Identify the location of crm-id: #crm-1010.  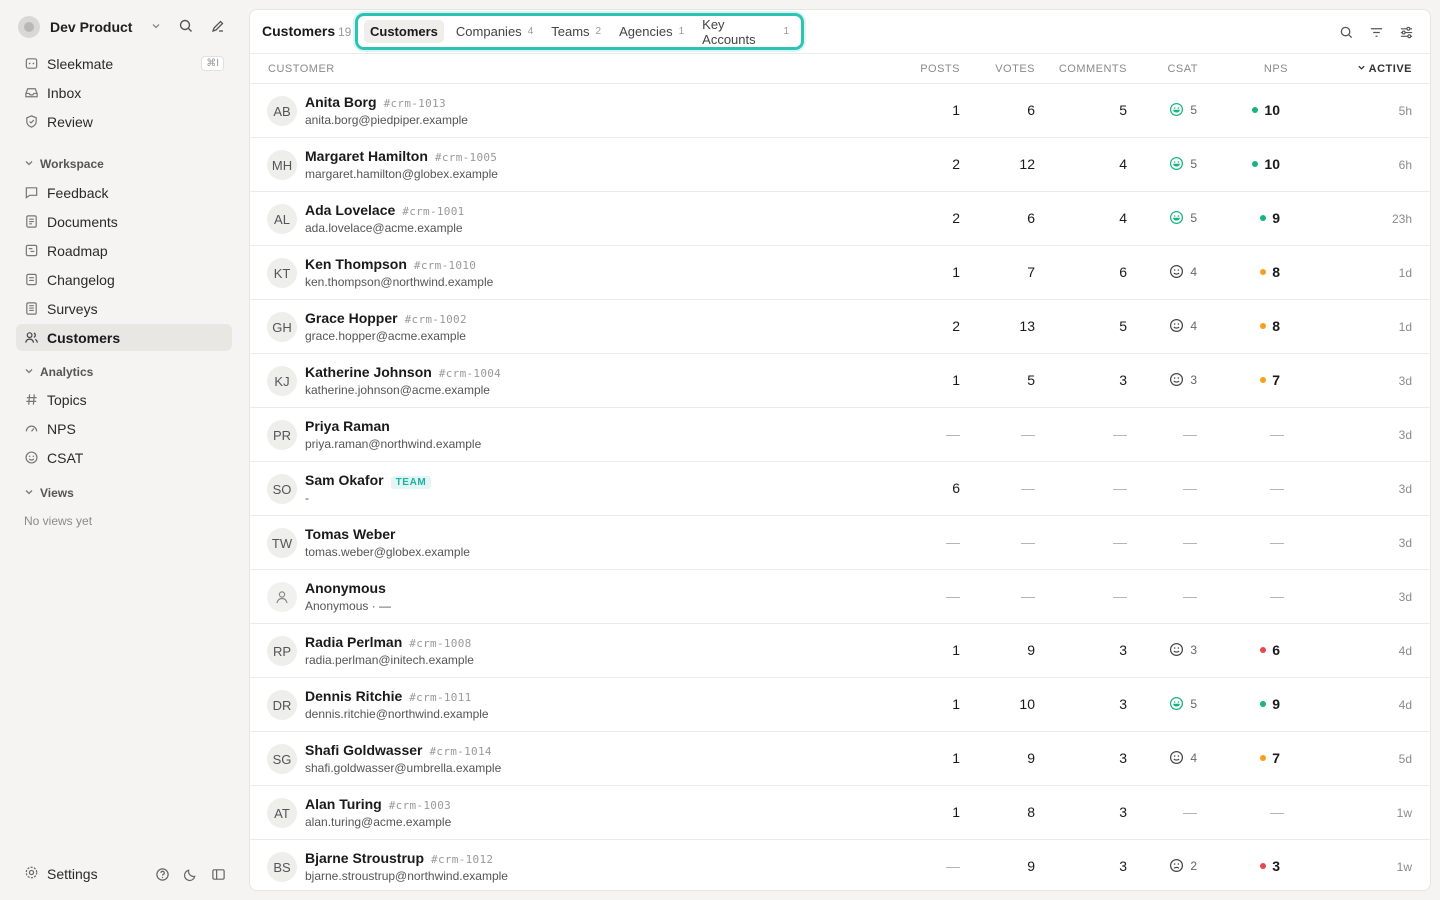
(445, 265).